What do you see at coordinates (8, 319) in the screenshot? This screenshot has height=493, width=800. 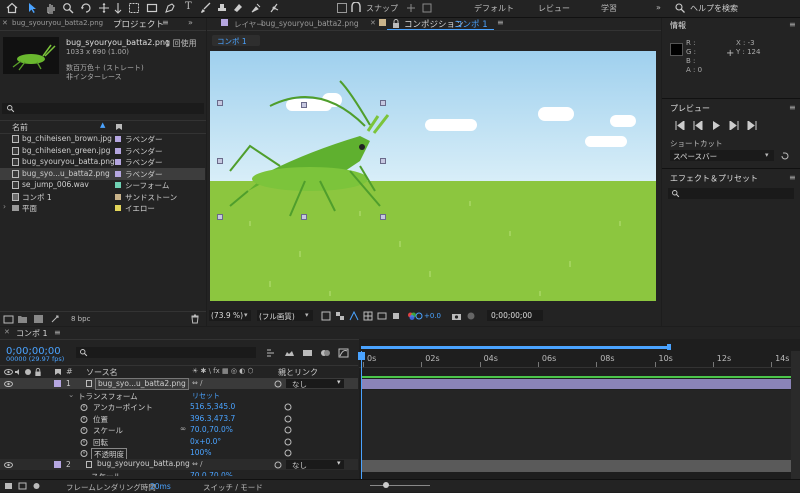 I see `interpret-footage-icon` at bounding box center [8, 319].